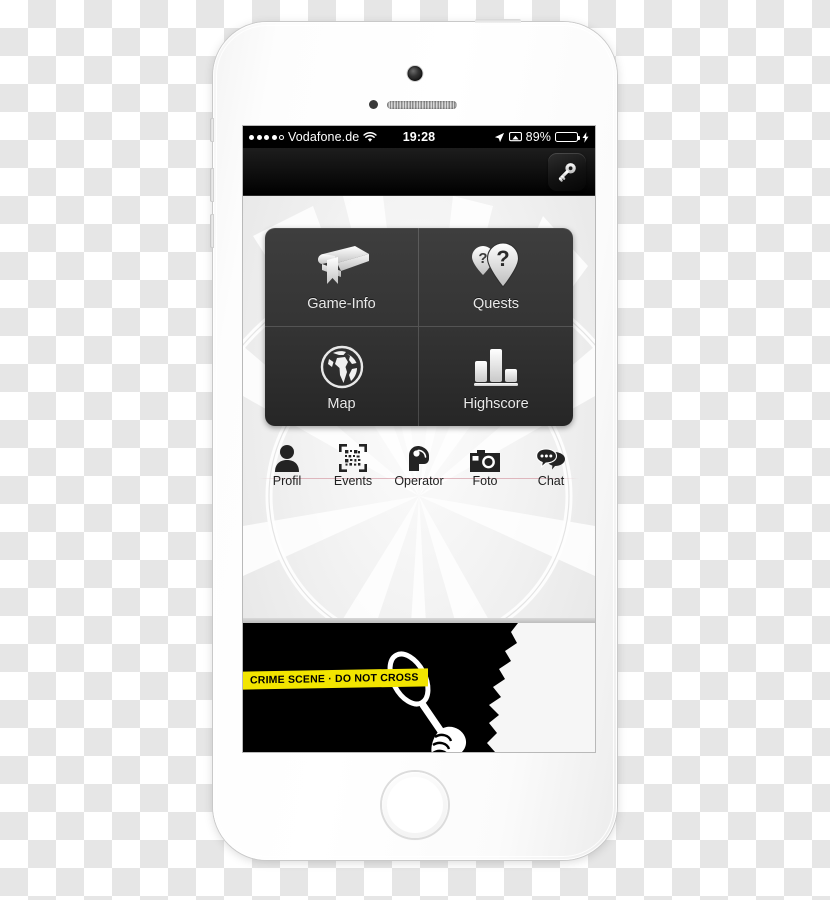 The height and width of the screenshot is (900, 830). I want to click on power-button, so click(498, 21).